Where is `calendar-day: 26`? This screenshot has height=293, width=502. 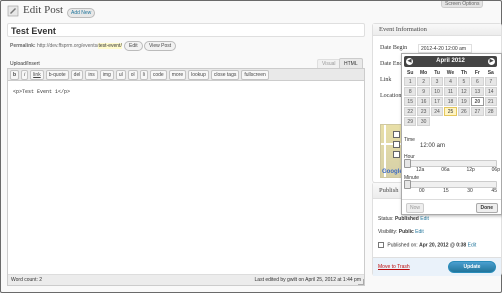
calendar-day: 26 is located at coordinates (464, 111).